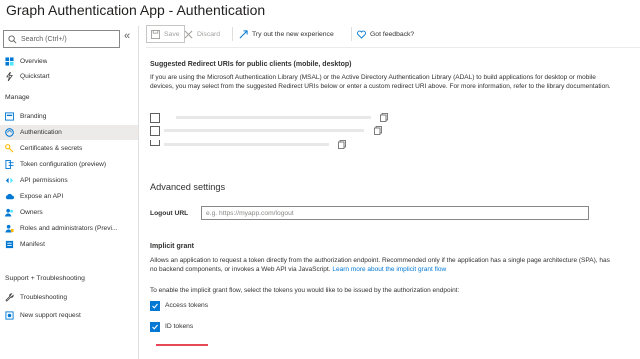 The image size is (640, 359). I want to click on sidebar-item-label: Expose an API, so click(42, 196).